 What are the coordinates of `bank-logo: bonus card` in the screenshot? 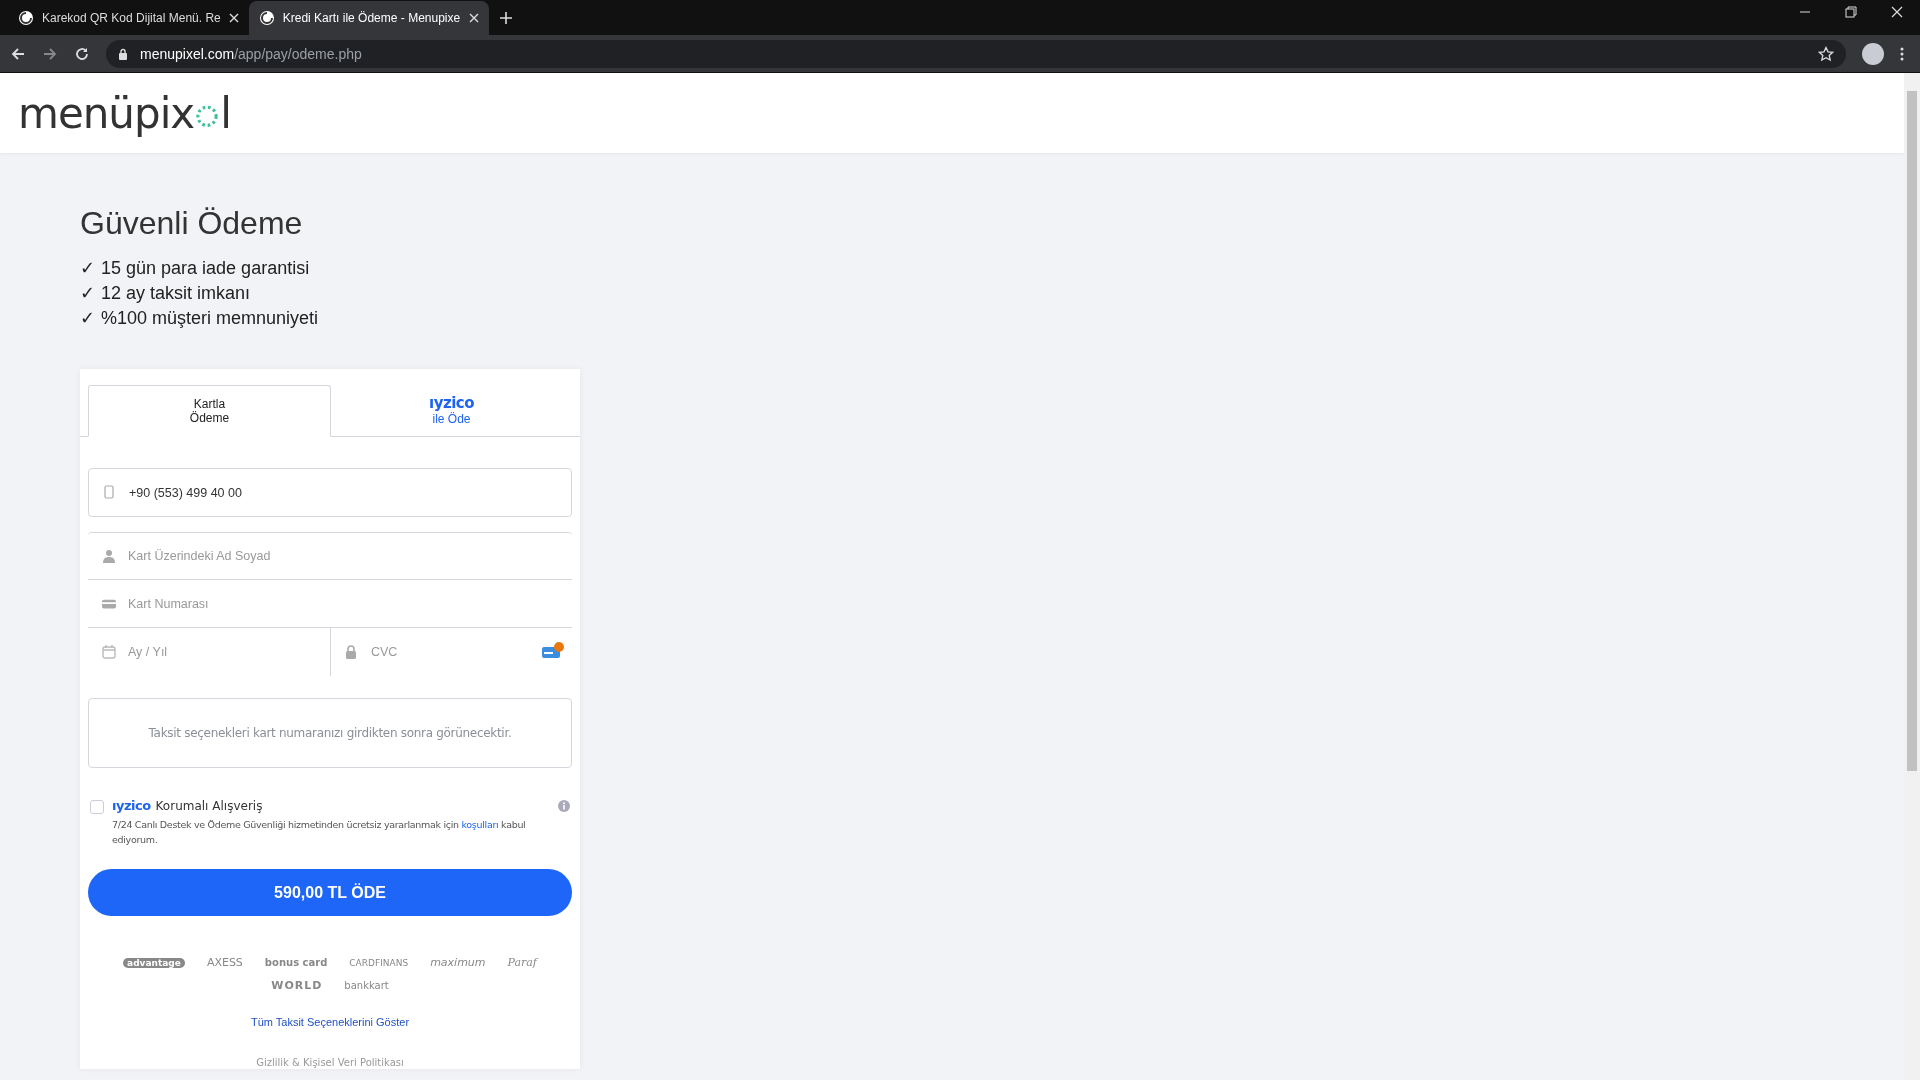 It's located at (296, 962).